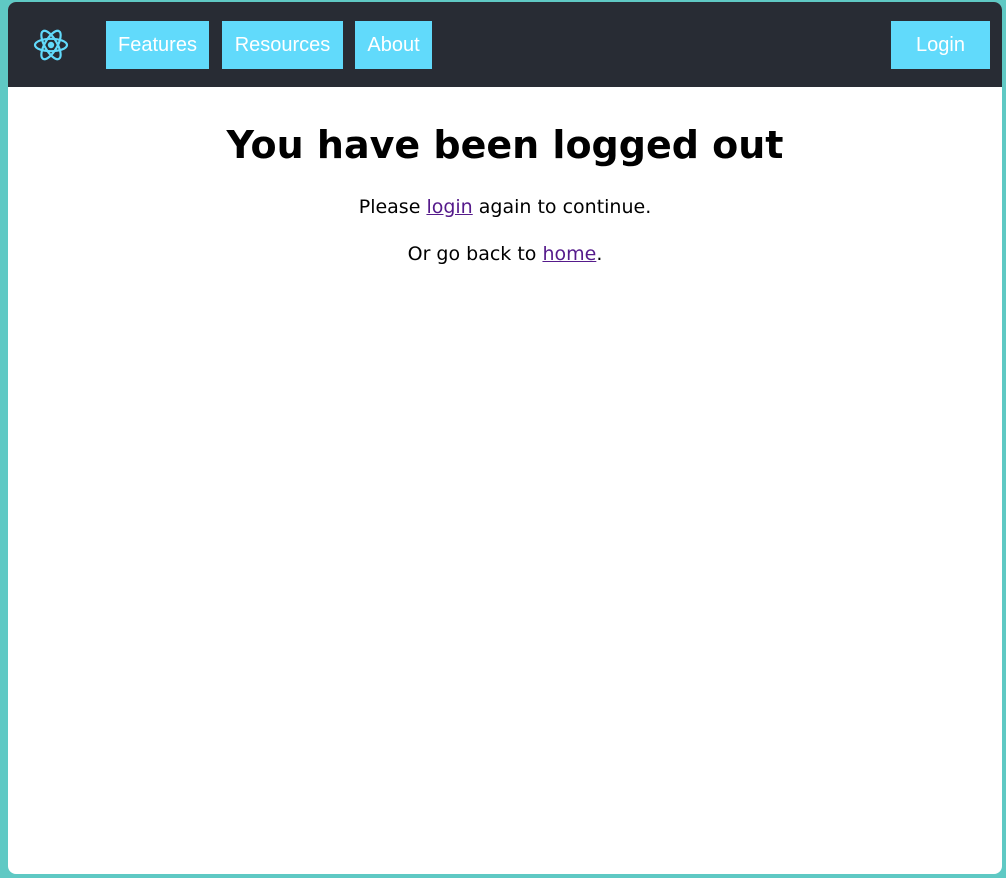 Image resolution: width=1006 pixels, height=878 pixels. What do you see at coordinates (51, 45) in the screenshot?
I see `react-atom-icon` at bounding box center [51, 45].